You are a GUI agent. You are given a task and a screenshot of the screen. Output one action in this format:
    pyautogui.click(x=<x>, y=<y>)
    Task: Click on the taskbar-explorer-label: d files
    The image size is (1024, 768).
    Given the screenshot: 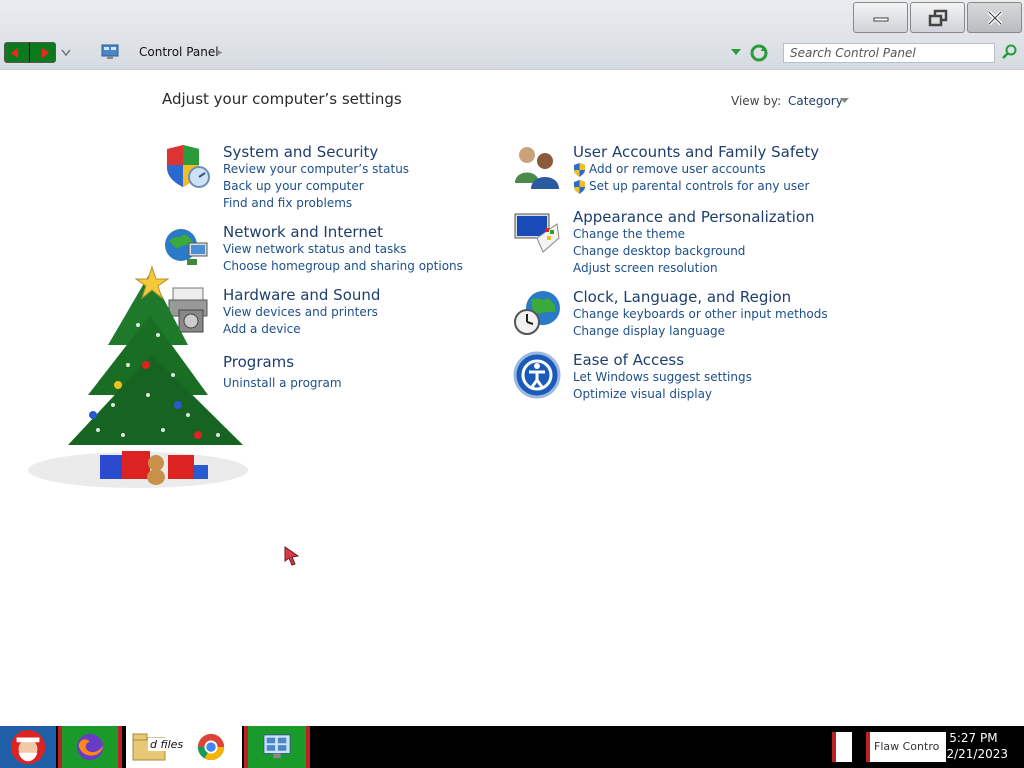 What is the action you would take?
    pyautogui.click(x=167, y=744)
    